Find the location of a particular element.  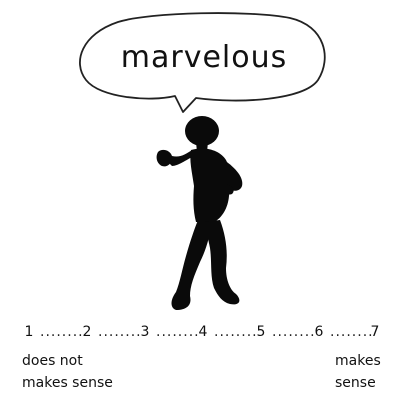

scale-point-7: 7 is located at coordinates (375, 332).